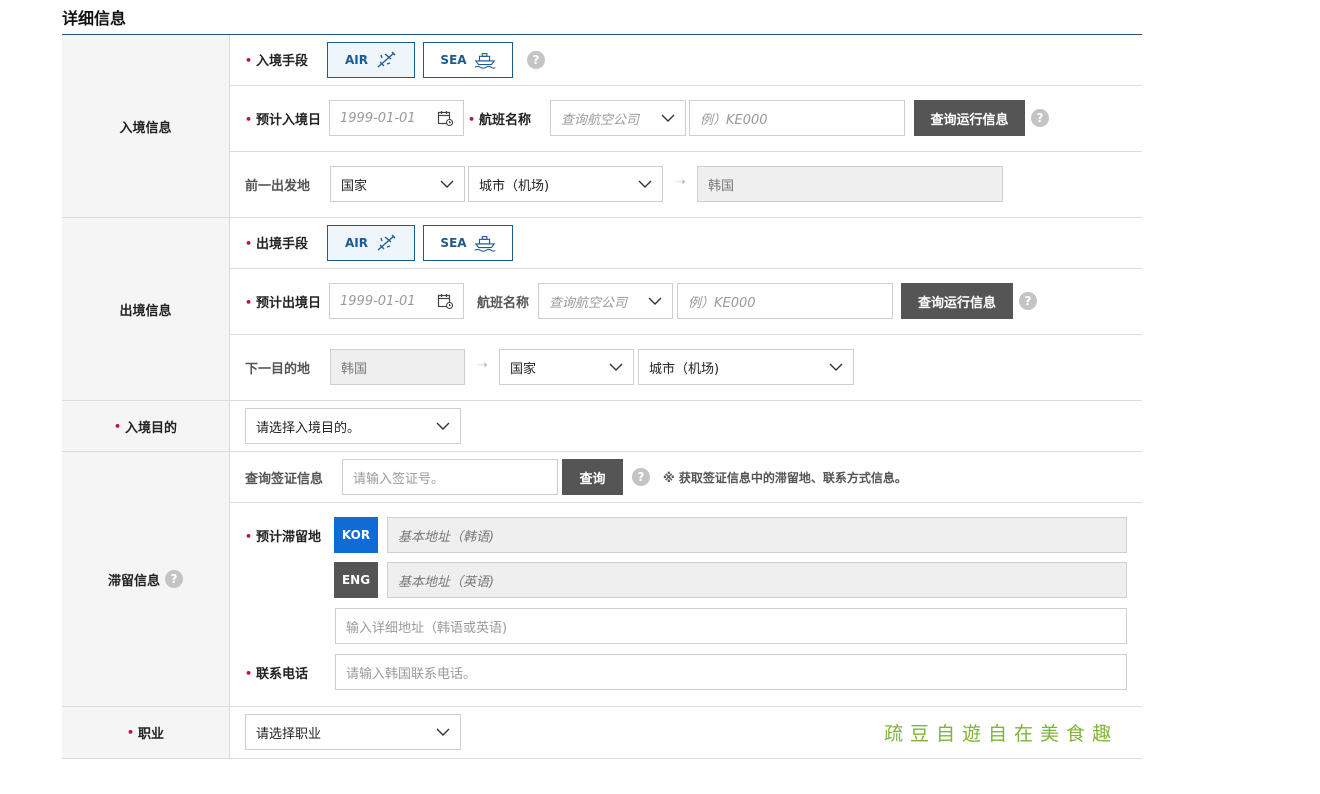 The image size is (1320, 794). What do you see at coordinates (797, 118) in the screenshot?
I see `entry-flight-input: 例）KE000` at bounding box center [797, 118].